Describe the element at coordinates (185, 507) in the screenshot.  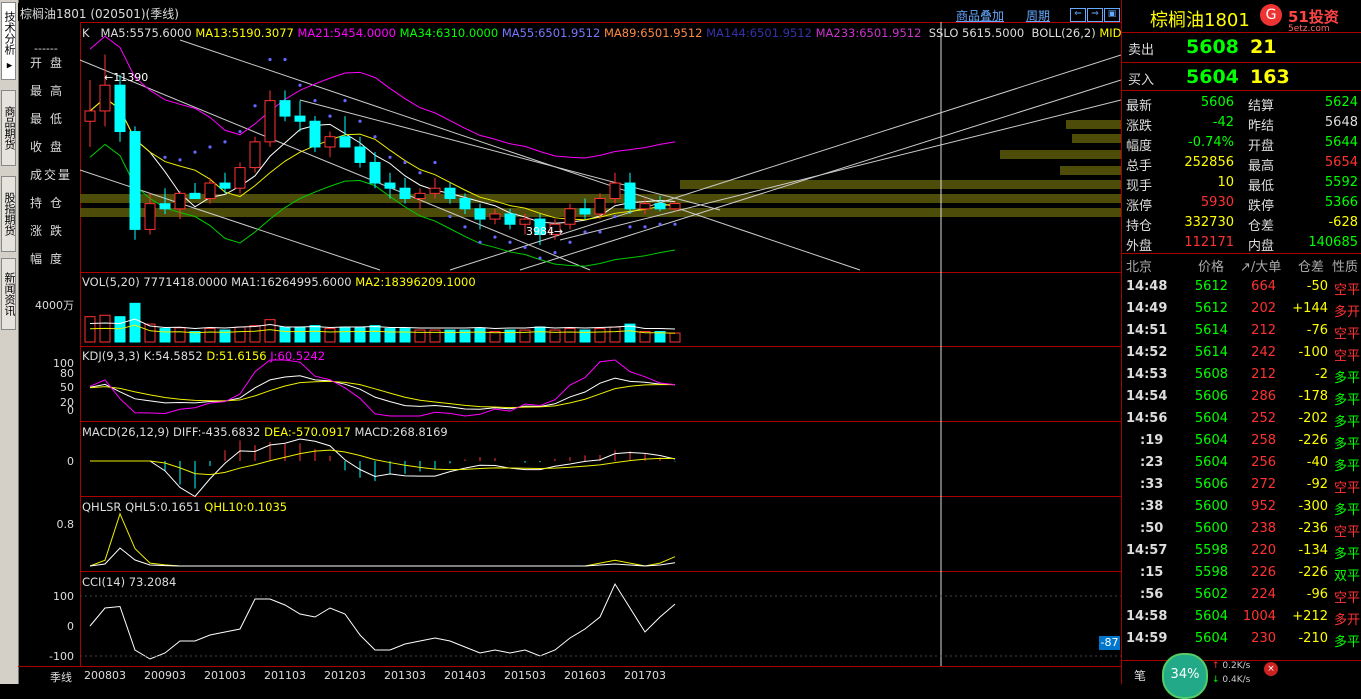
I see `qhlsr-header: QHLSR QHL5:0.1651 QHL10:0.1035` at that location.